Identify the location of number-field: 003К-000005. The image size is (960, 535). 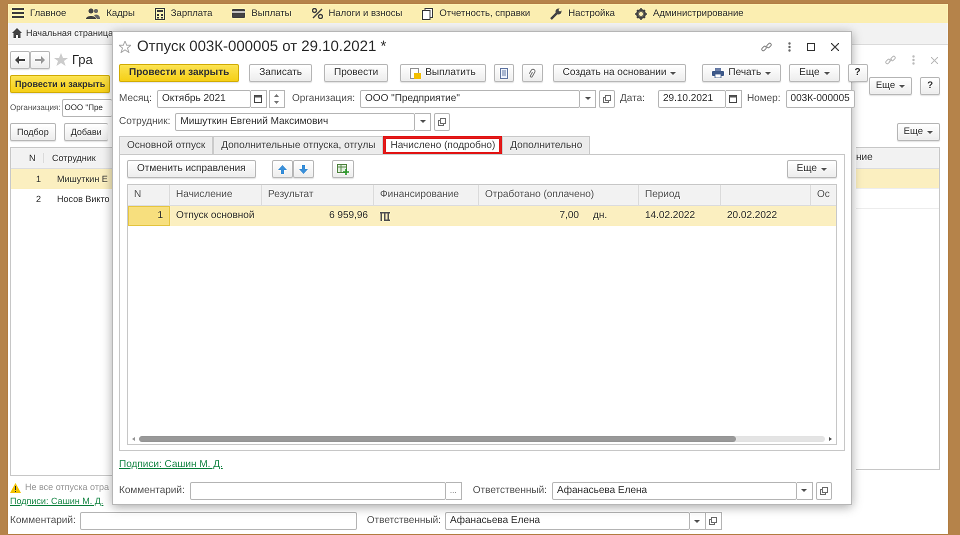
(820, 99).